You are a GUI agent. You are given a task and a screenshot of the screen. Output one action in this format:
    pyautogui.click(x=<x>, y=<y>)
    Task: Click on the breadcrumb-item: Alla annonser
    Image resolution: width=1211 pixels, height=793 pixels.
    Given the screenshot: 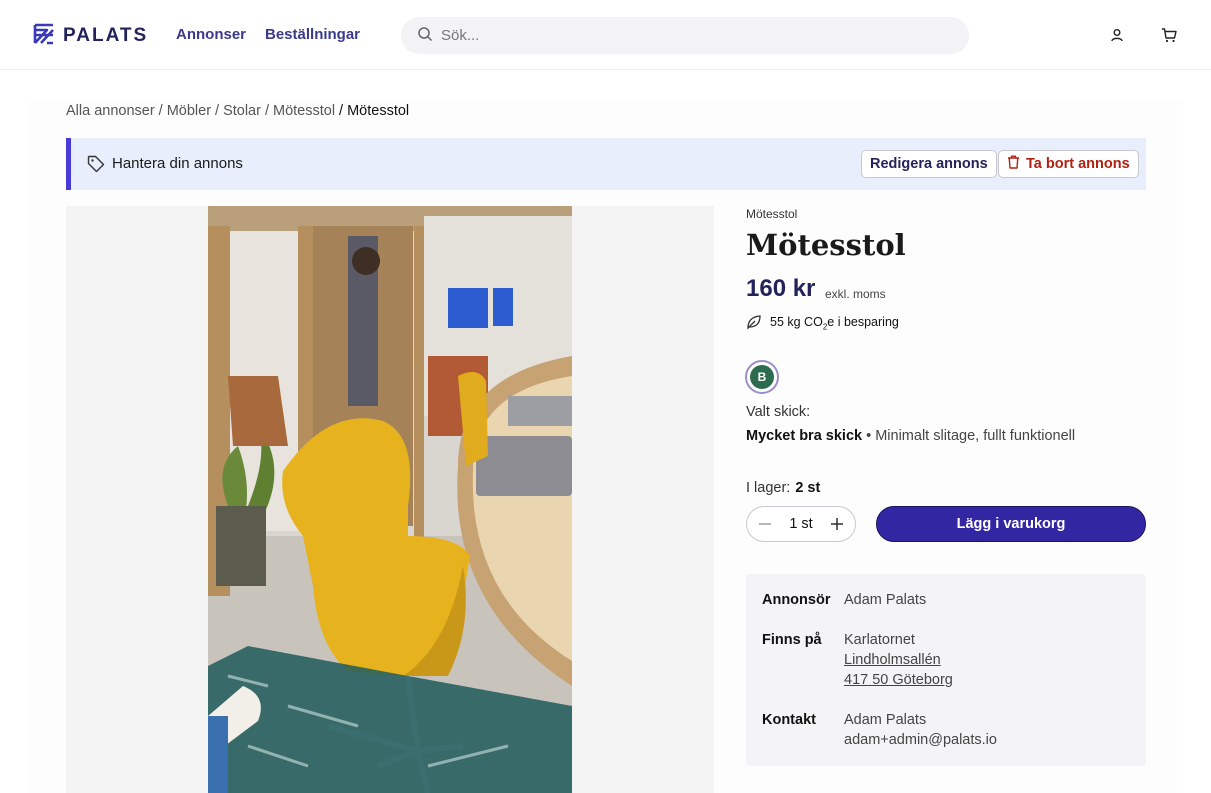 What is the action you would take?
    pyautogui.click(x=110, y=111)
    